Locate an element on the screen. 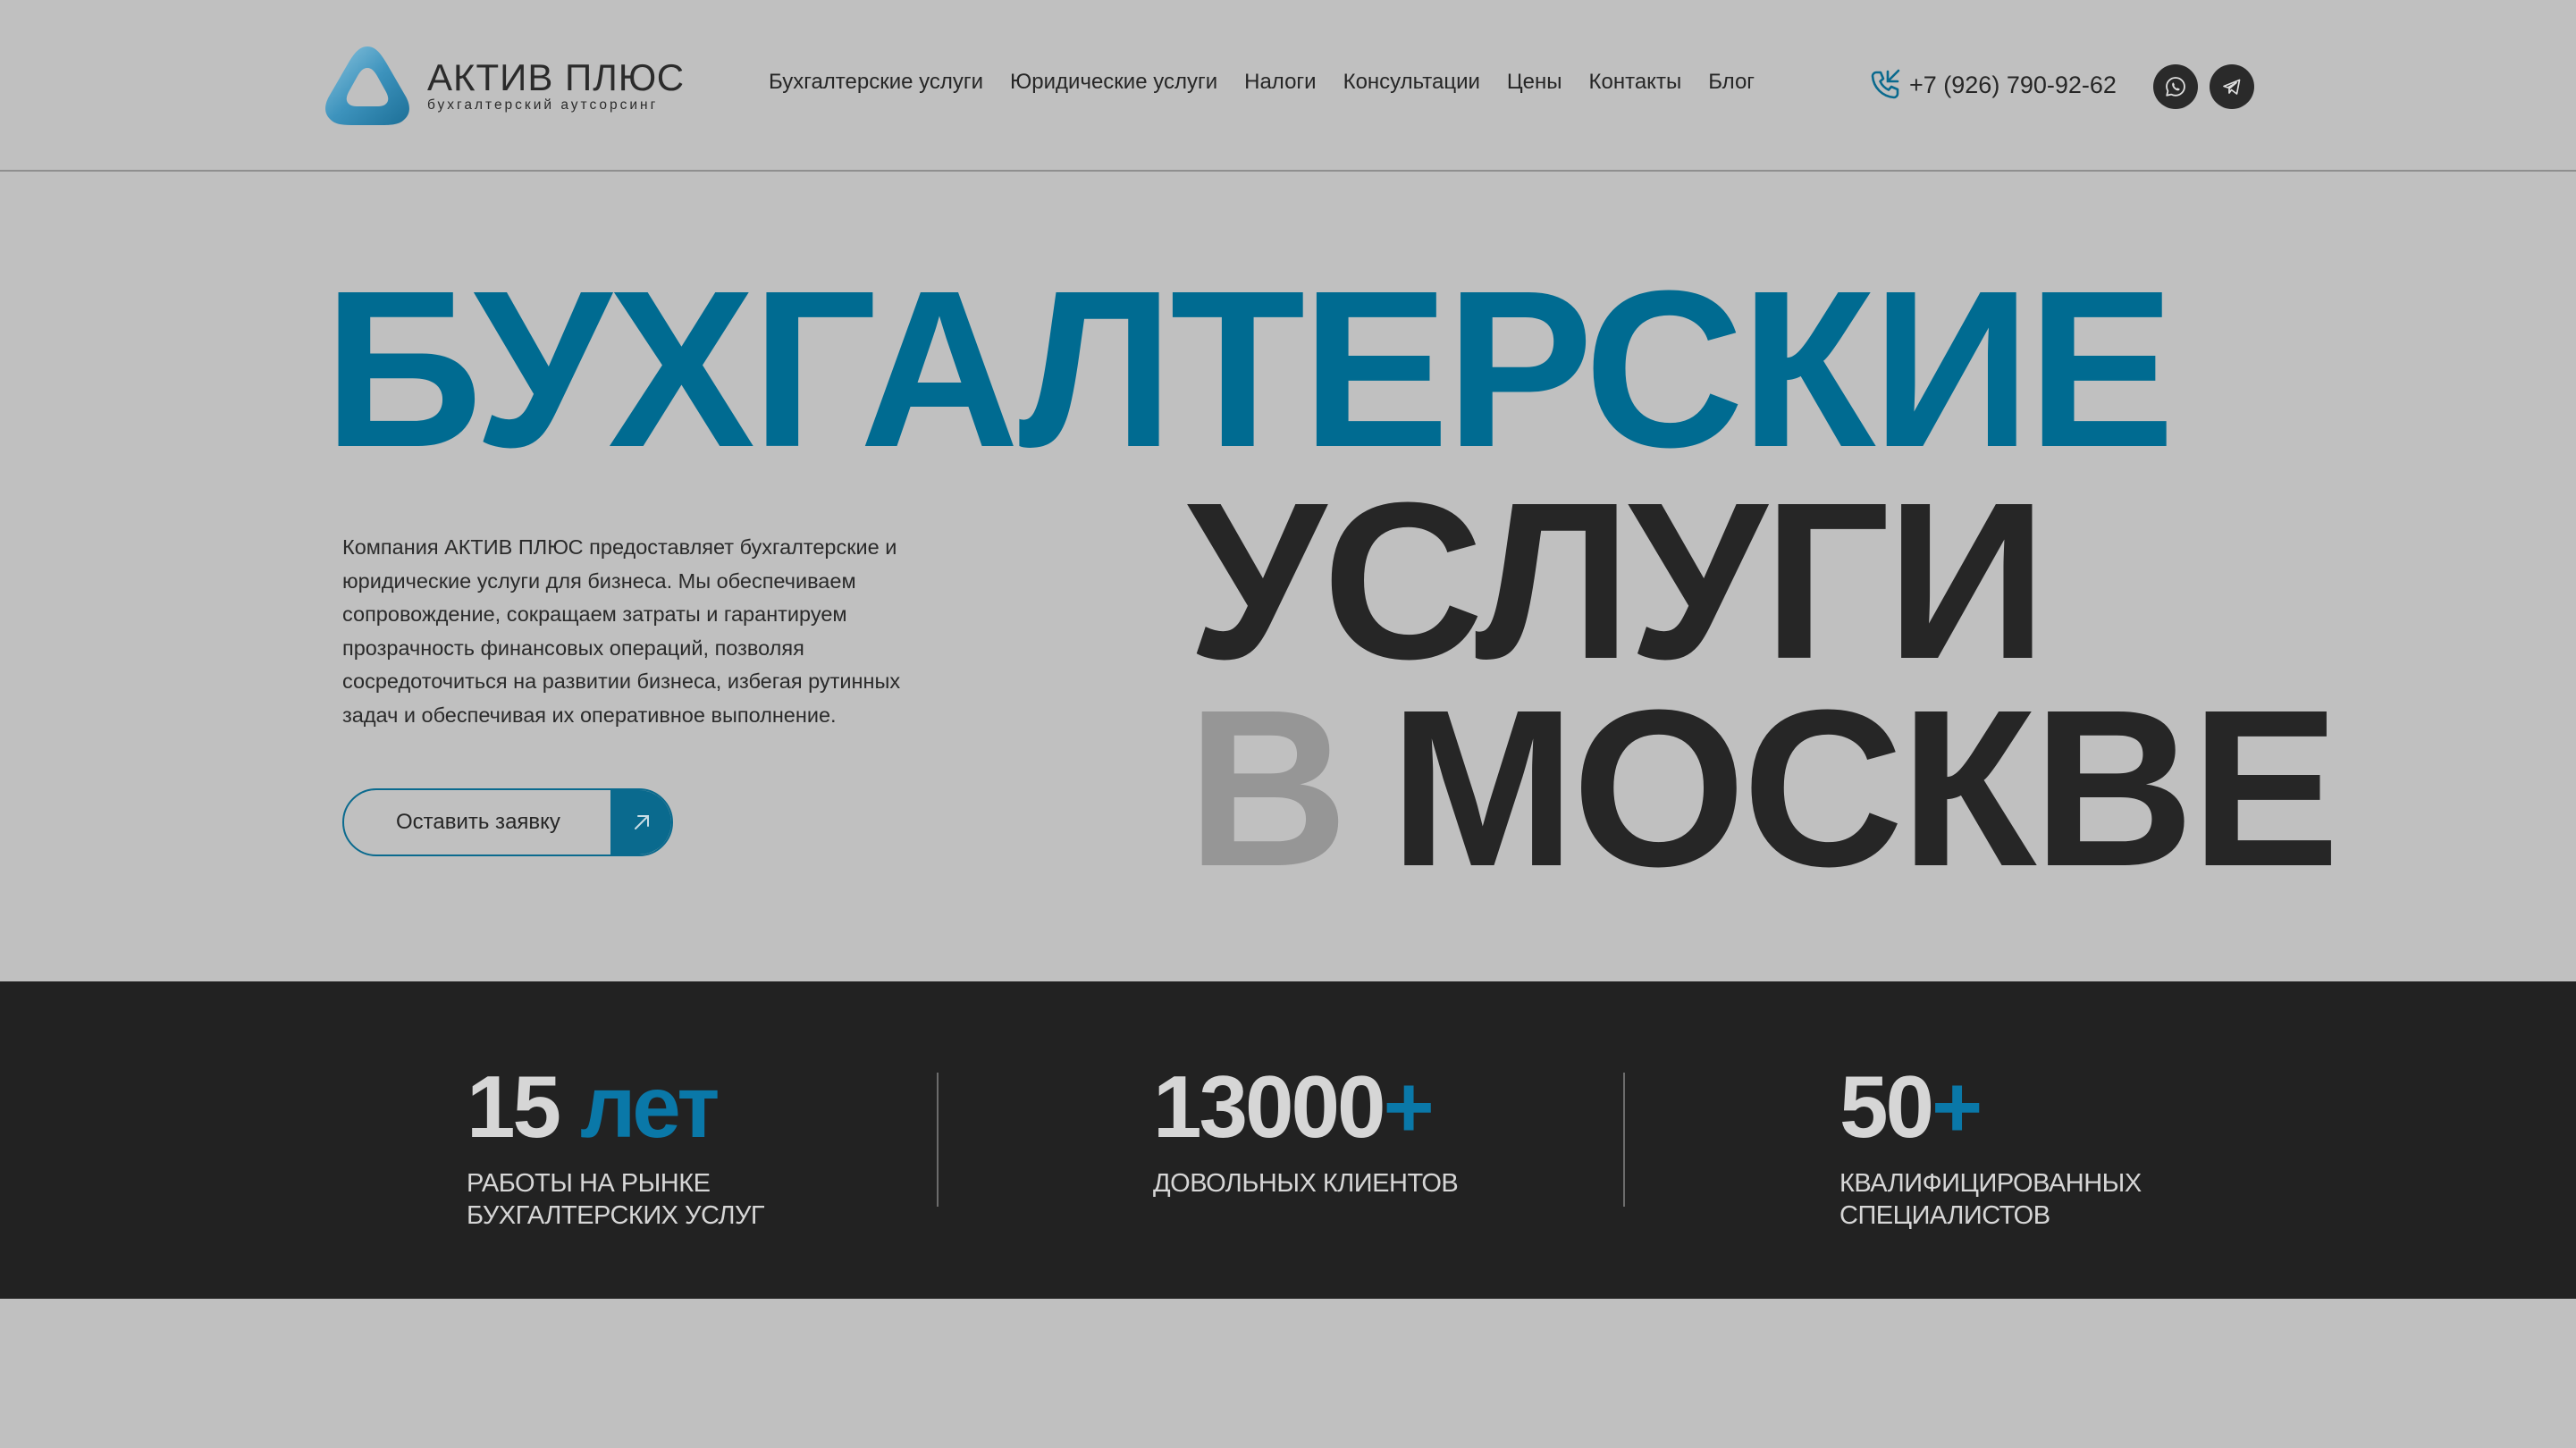  stat-label: ДОВОЛЬНЫХ КЛИЕНТОВ is located at coordinates (1306, 1183).